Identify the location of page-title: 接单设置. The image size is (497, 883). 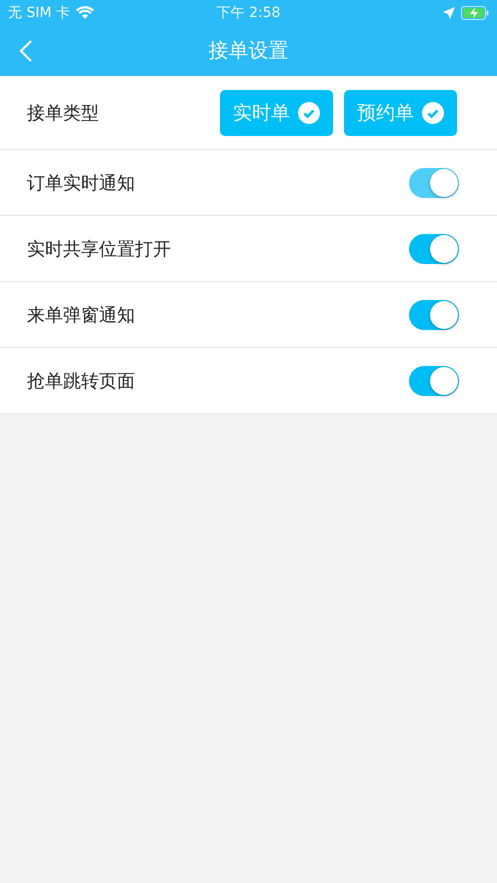
(248, 50).